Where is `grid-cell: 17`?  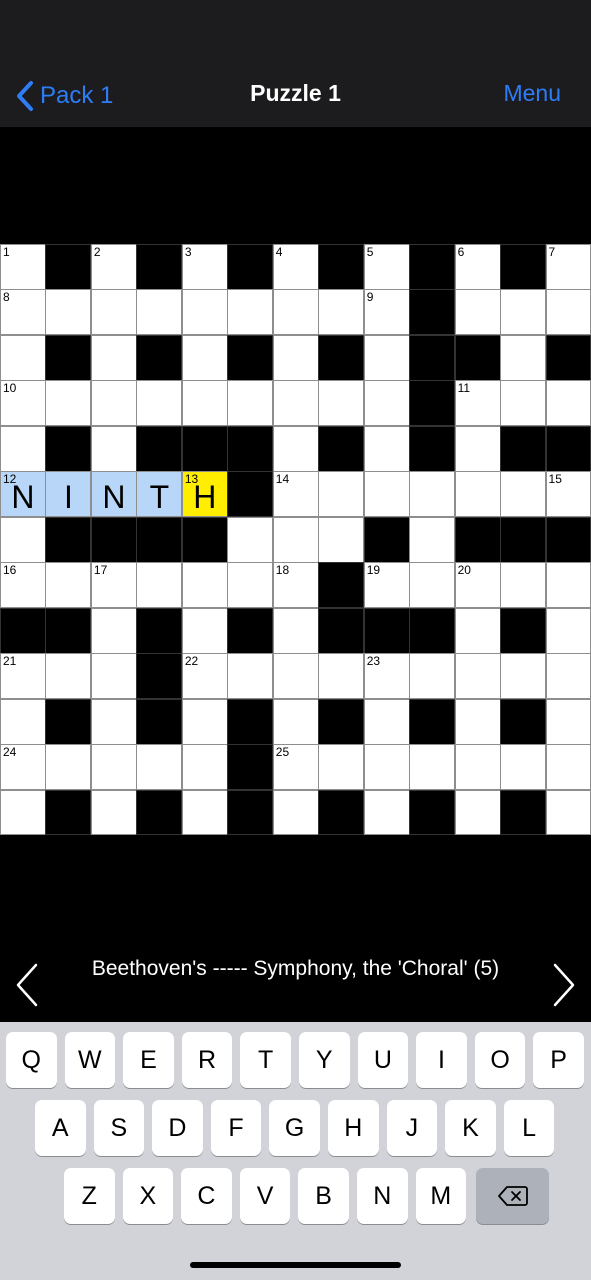 grid-cell: 17 is located at coordinates (113, 585).